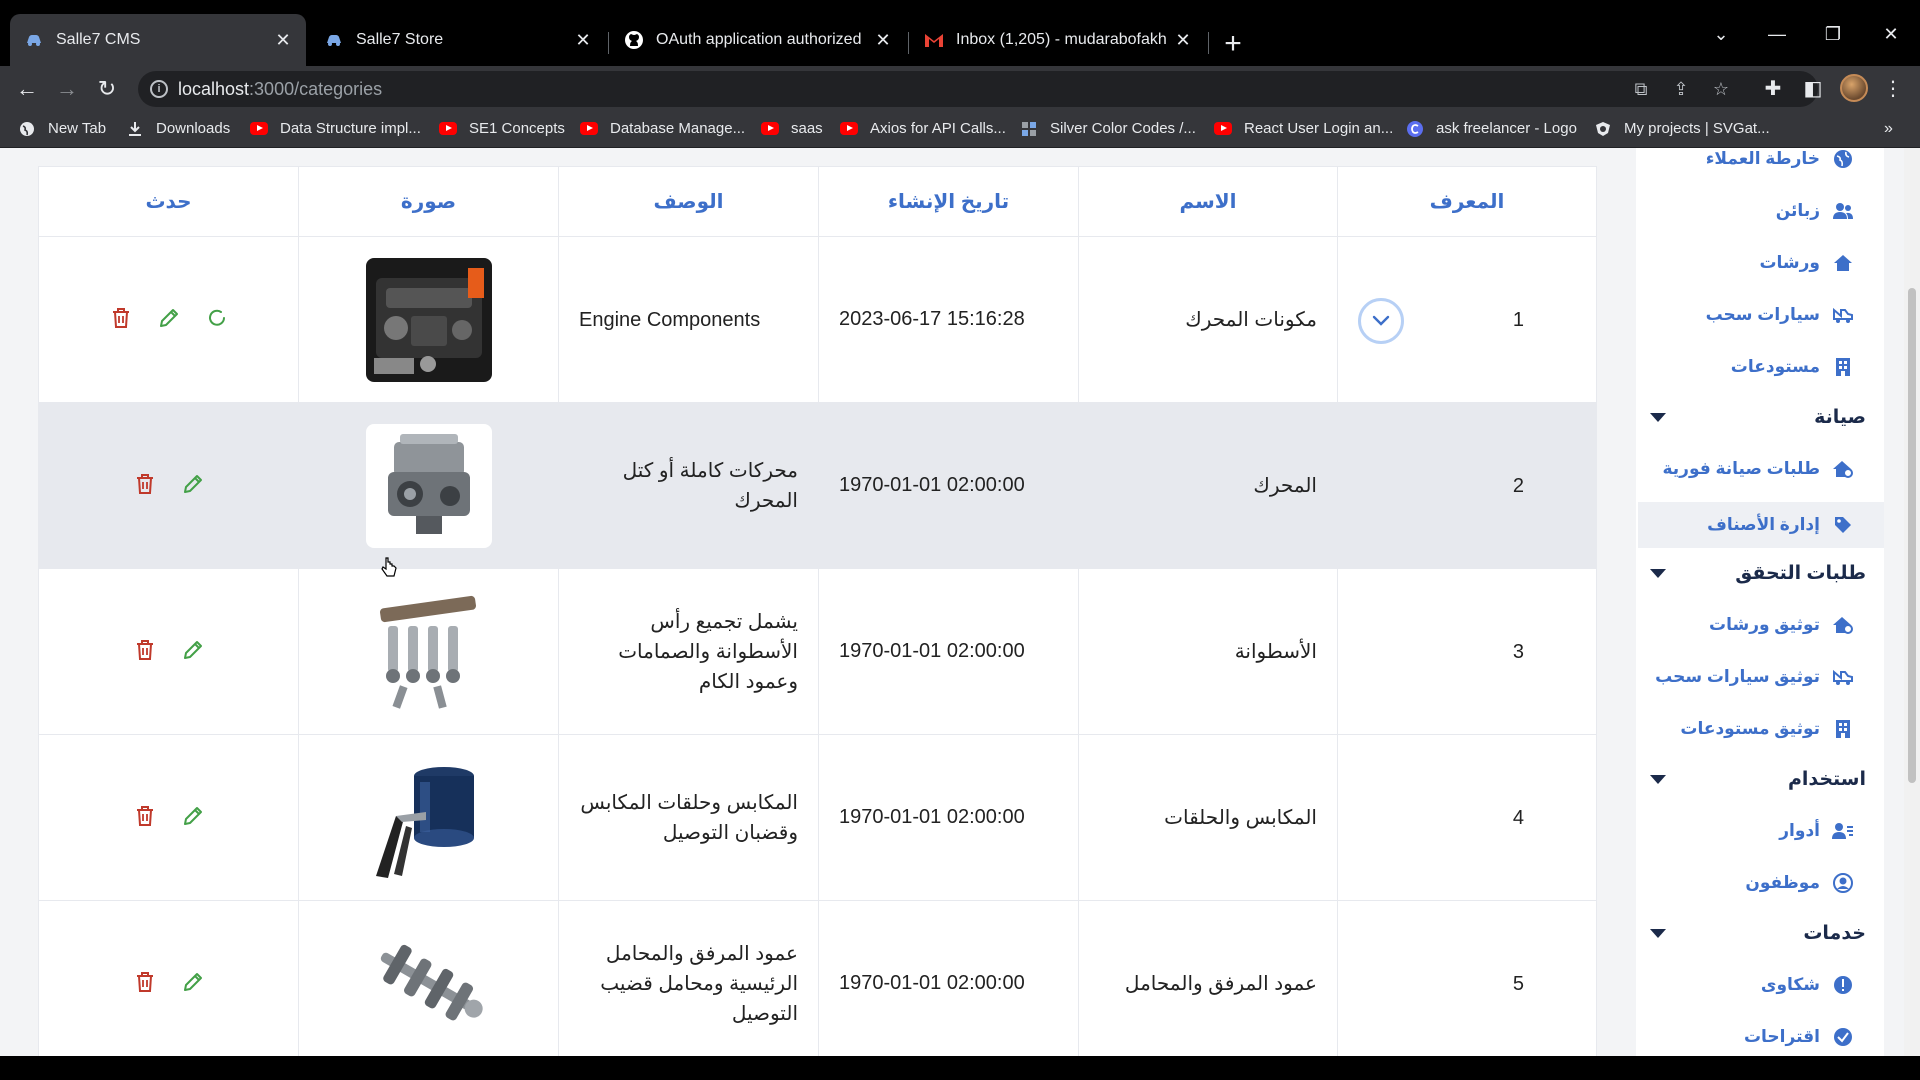  I want to click on cell-id: 5, so click(1467, 978).